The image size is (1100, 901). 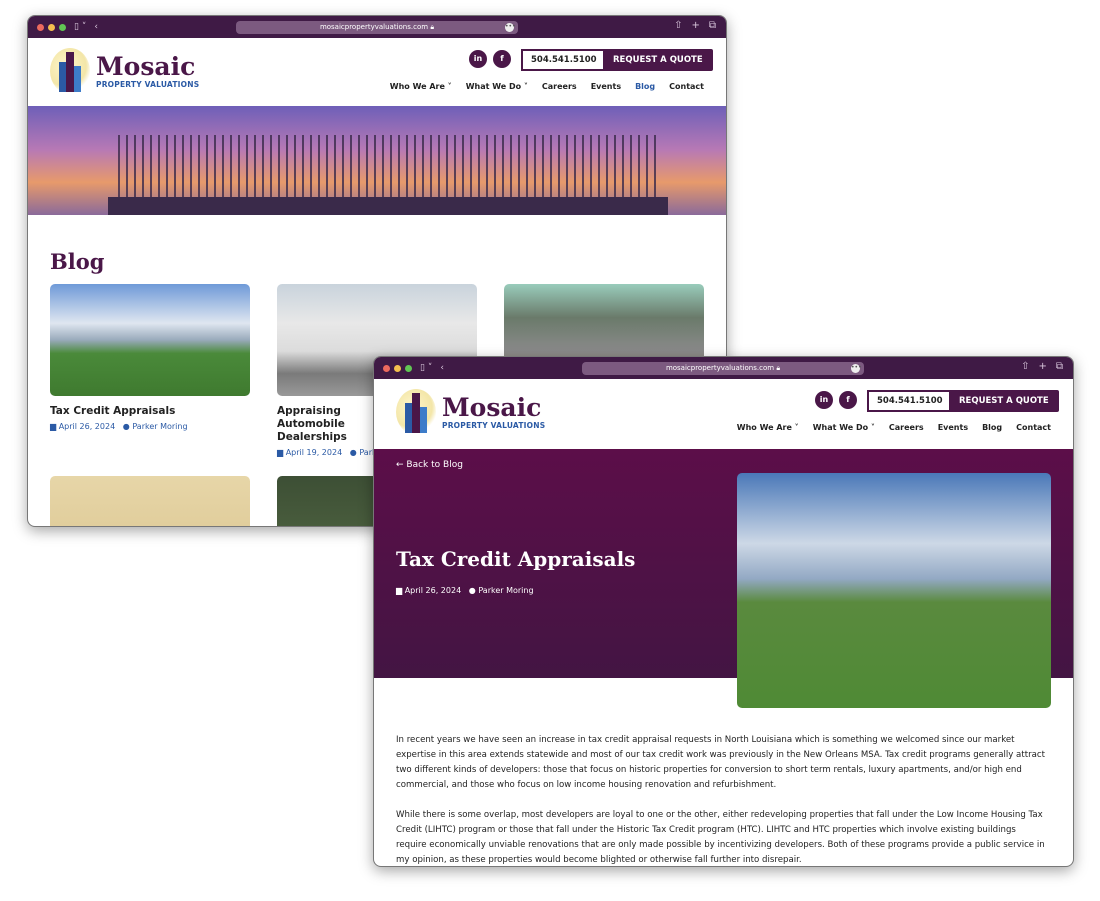 I want to click on arrow-left-icon: ←, so click(x=400, y=465).